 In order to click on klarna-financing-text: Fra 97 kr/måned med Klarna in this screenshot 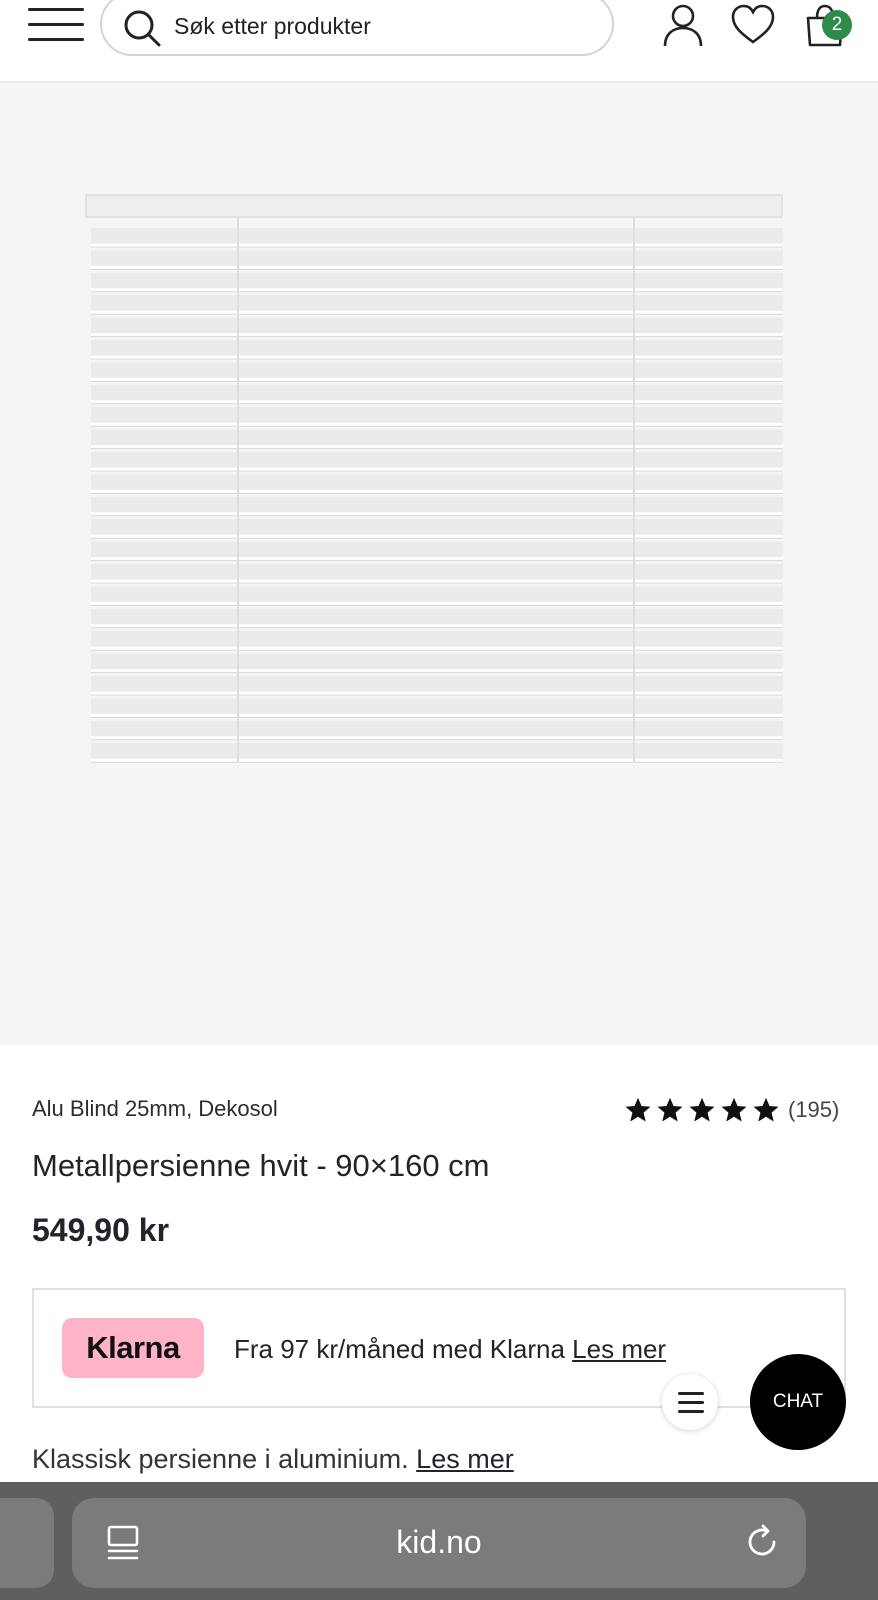, I will do `click(399, 1349)`.